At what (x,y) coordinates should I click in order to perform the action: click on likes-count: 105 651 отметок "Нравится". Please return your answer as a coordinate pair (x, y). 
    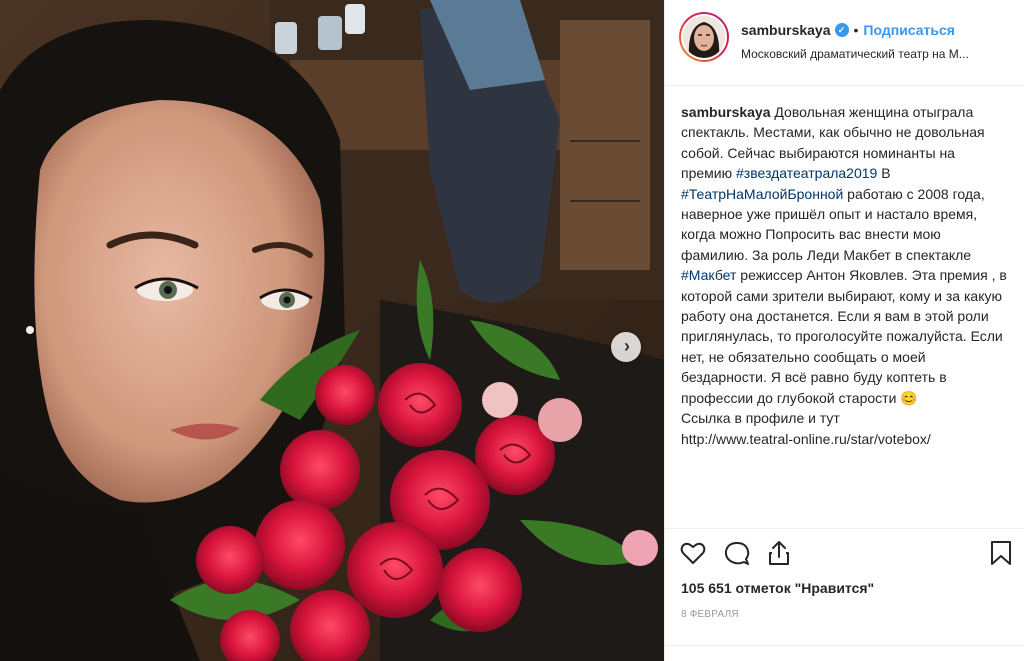
    Looking at the image, I should click on (777, 588).